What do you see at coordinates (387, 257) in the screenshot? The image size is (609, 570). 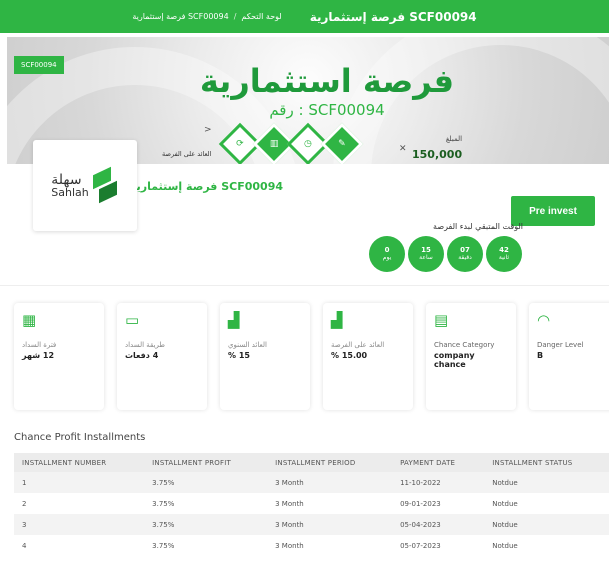 I see `countdown-days-unit: يوم` at bounding box center [387, 257].